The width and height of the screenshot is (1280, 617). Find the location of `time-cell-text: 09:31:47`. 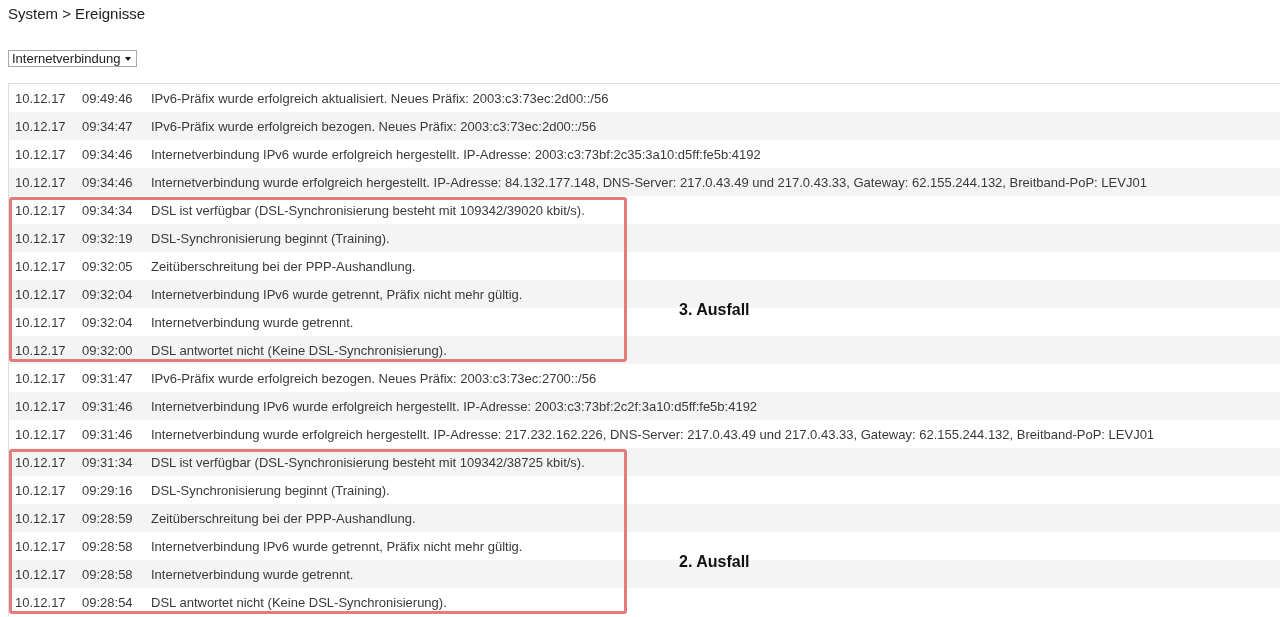

time-cell-text: 09:31:47 is located at coordinates (108, 378).